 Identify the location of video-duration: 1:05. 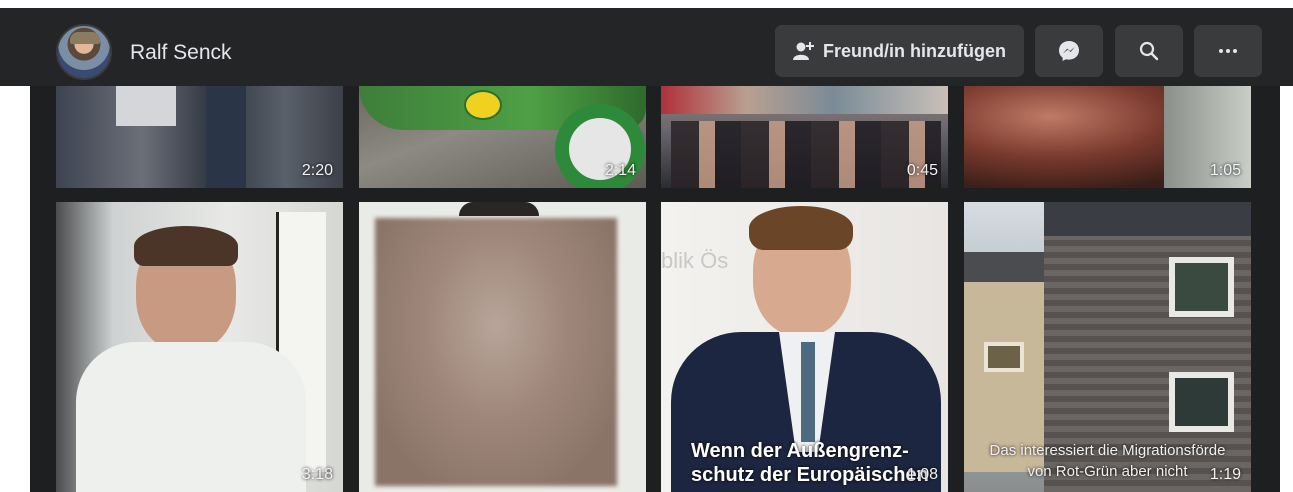
(1225, 170).